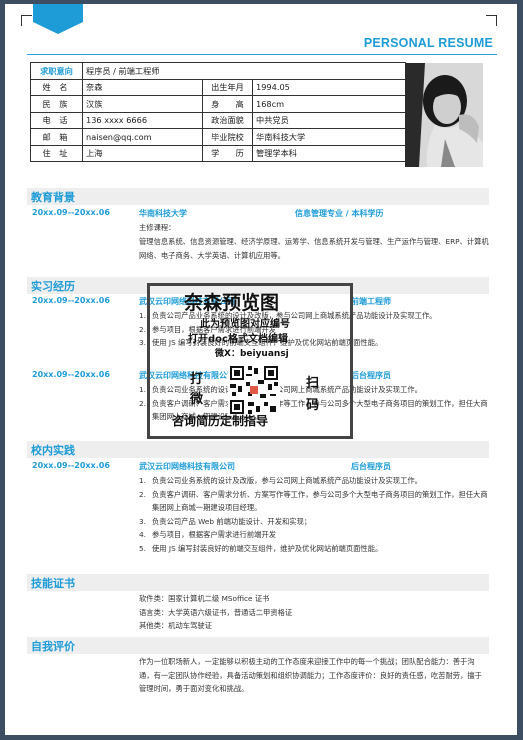  What do you see at coordinates (329, 104) in the screenshot?
I see `info-value: 168cm` at bounding box center [329, 104].